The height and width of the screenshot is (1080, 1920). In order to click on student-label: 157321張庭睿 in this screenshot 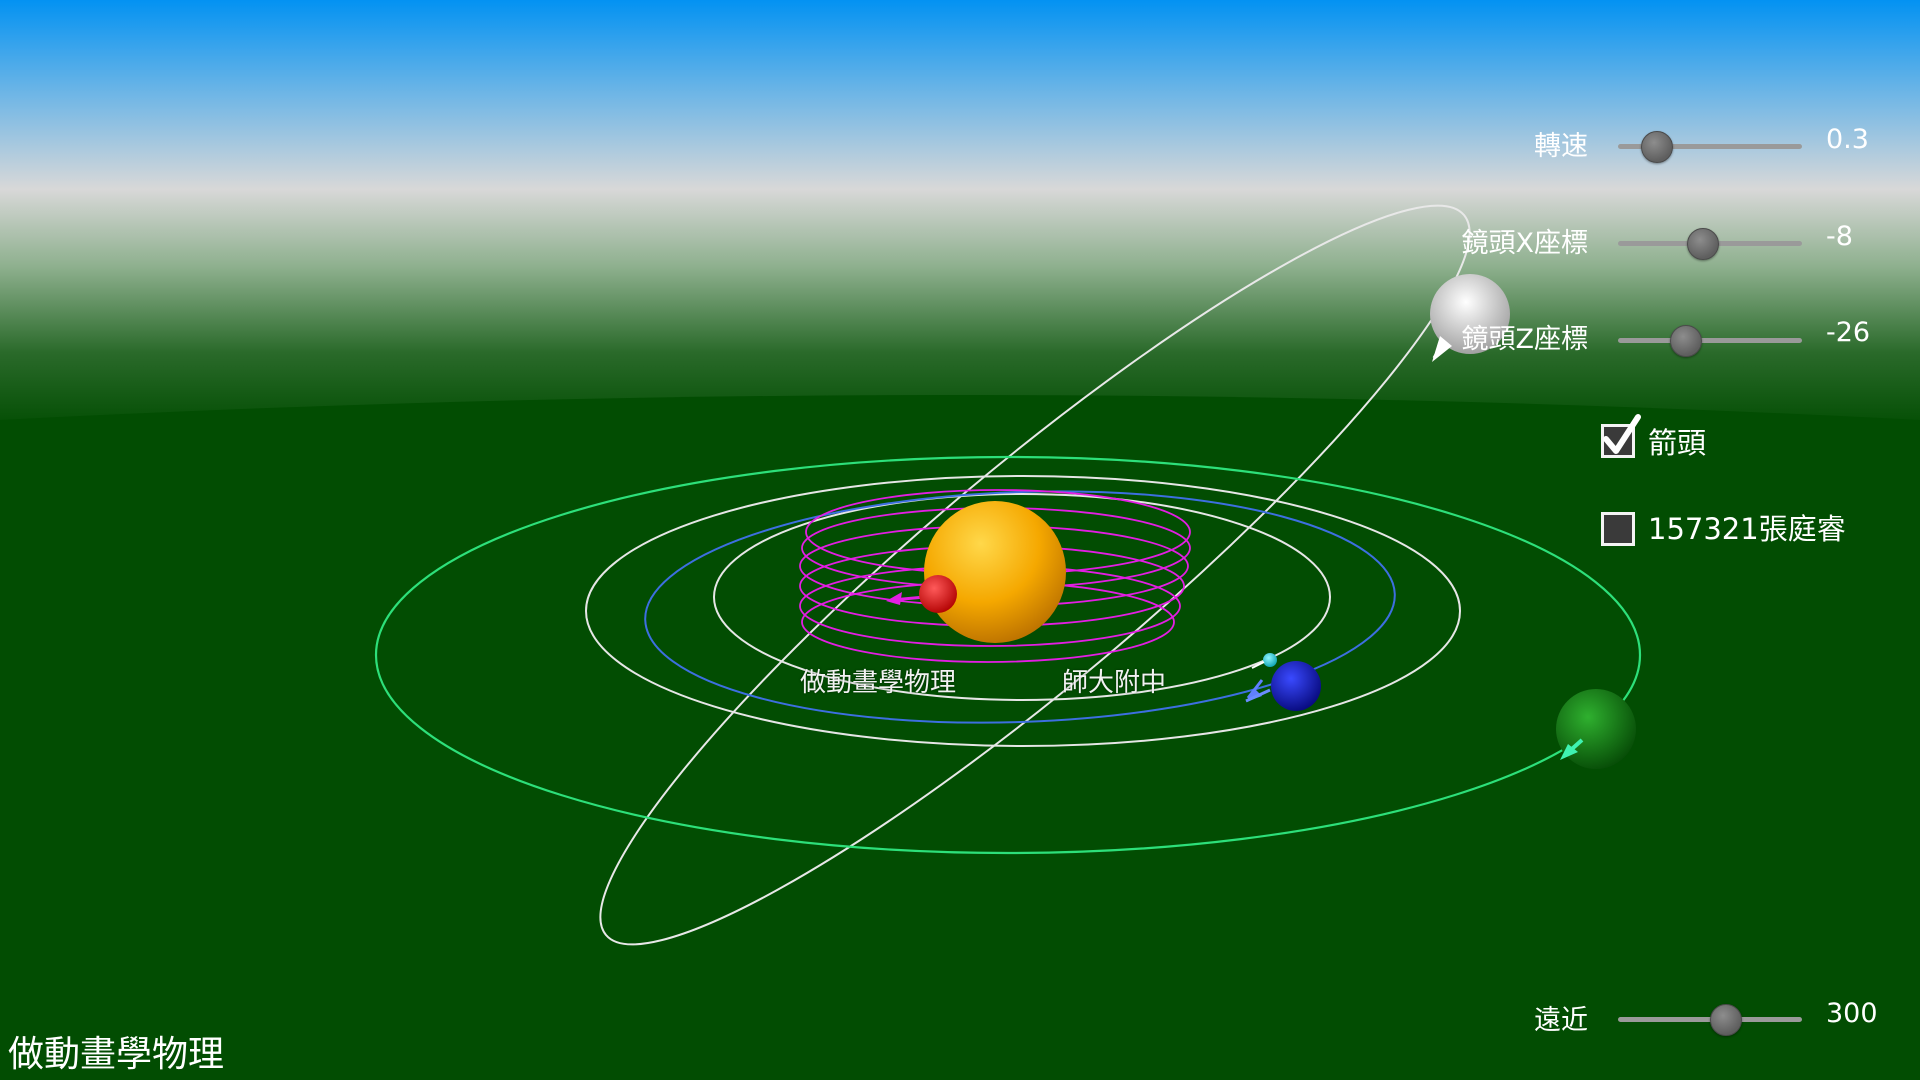, I will do `click(1747, 529)`.